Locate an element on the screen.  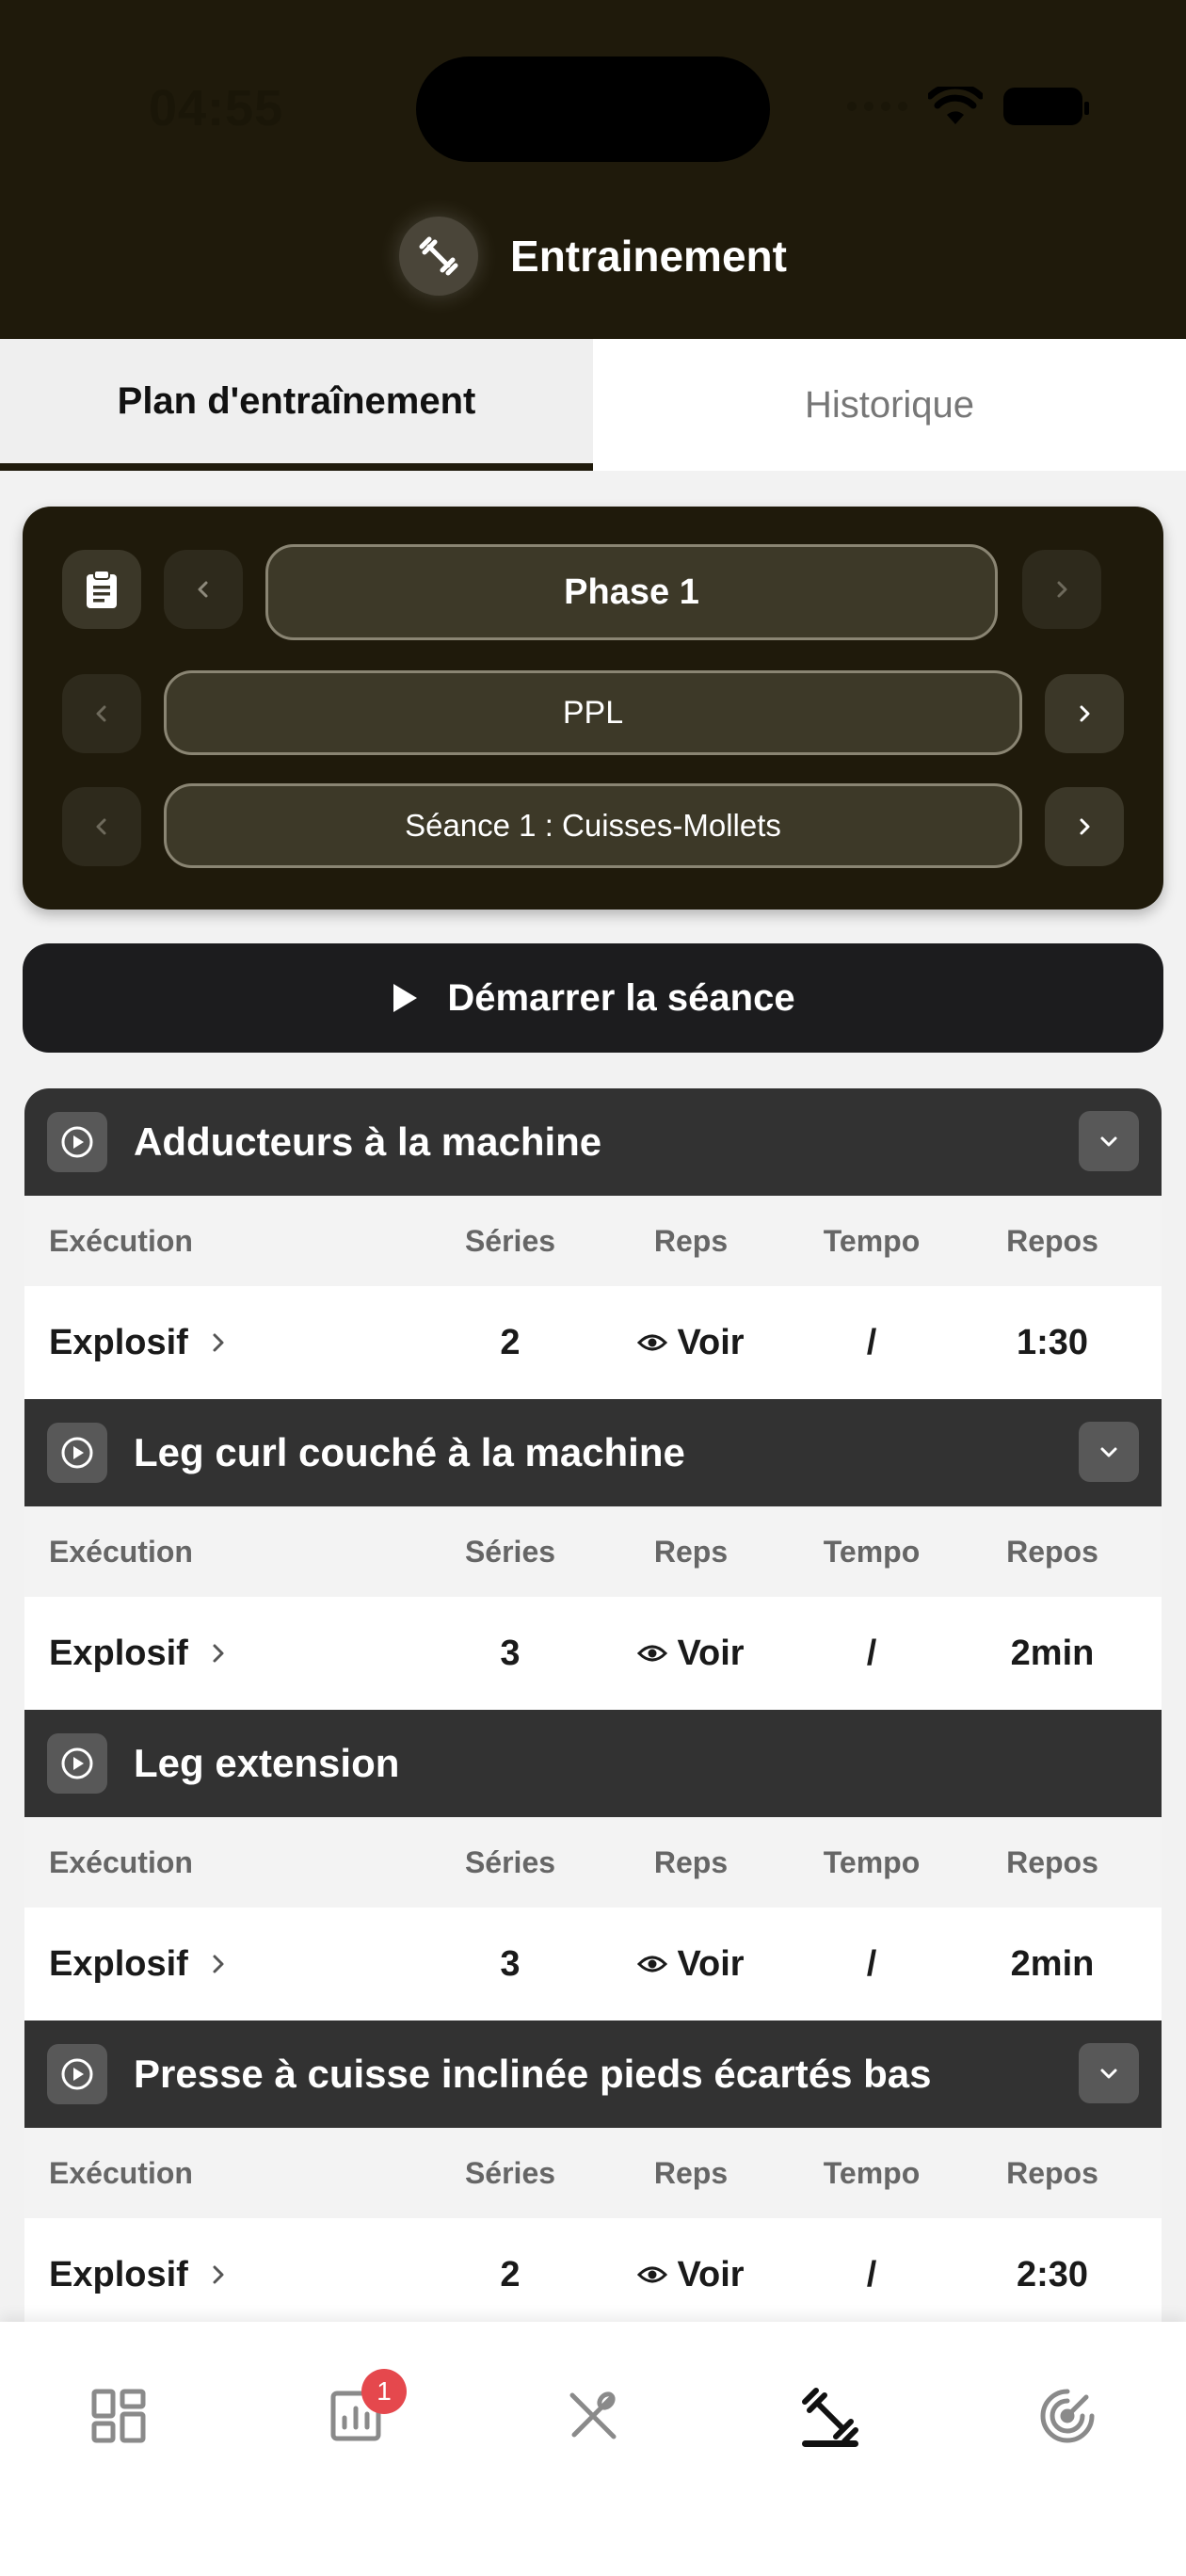
program-prev-button is located at coordinates (101, 713).